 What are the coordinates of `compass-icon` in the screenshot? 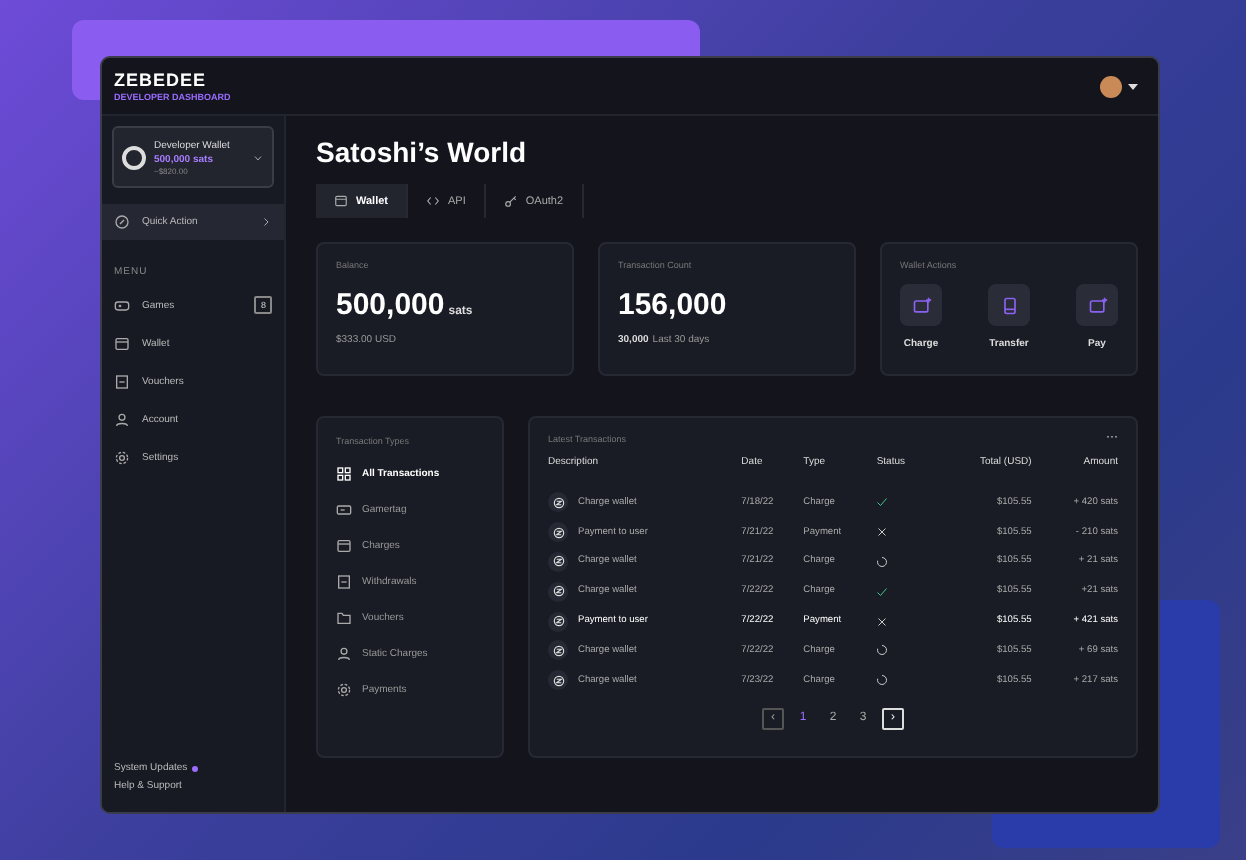 It's located at (122, 222).